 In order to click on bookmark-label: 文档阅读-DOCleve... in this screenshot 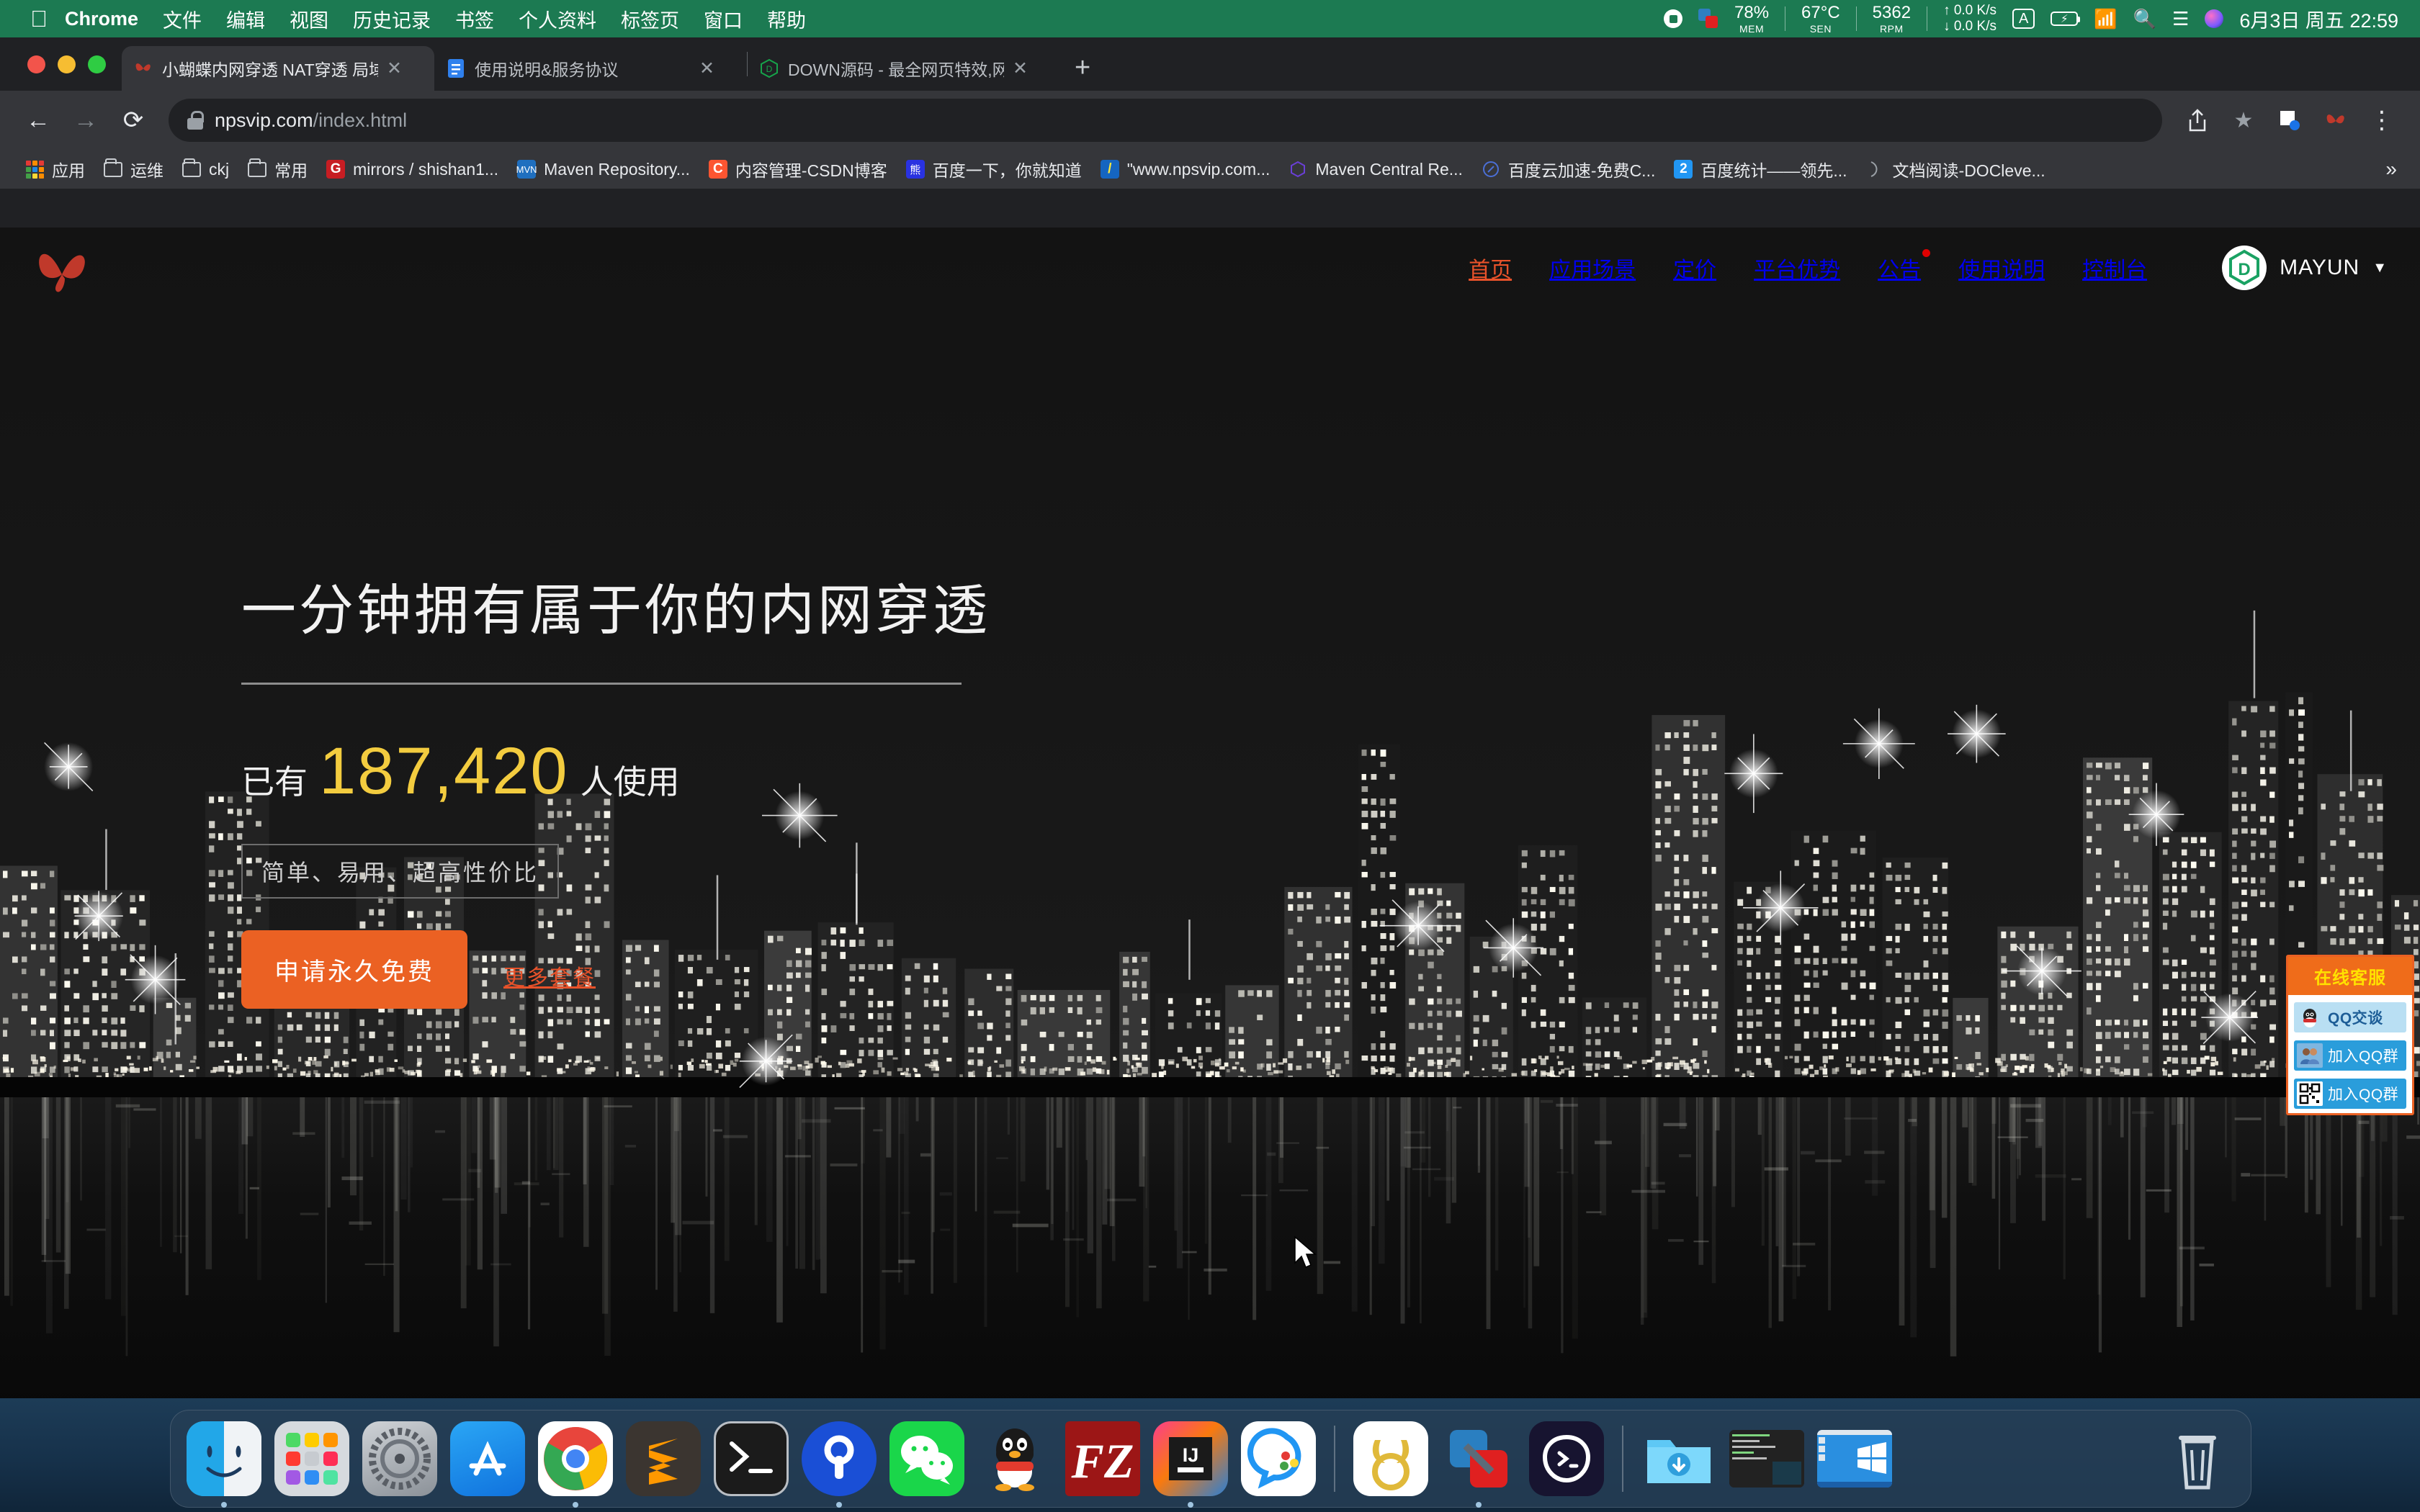, I will do `click(1968, 170)`.